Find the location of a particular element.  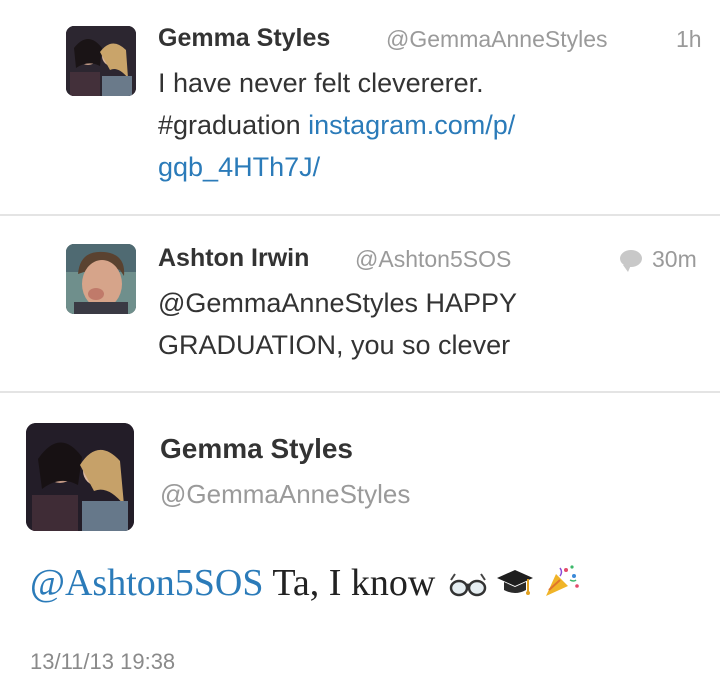

tweet-text-line: #graduation instagram.com/p/ is located at coordinates (336, 125).